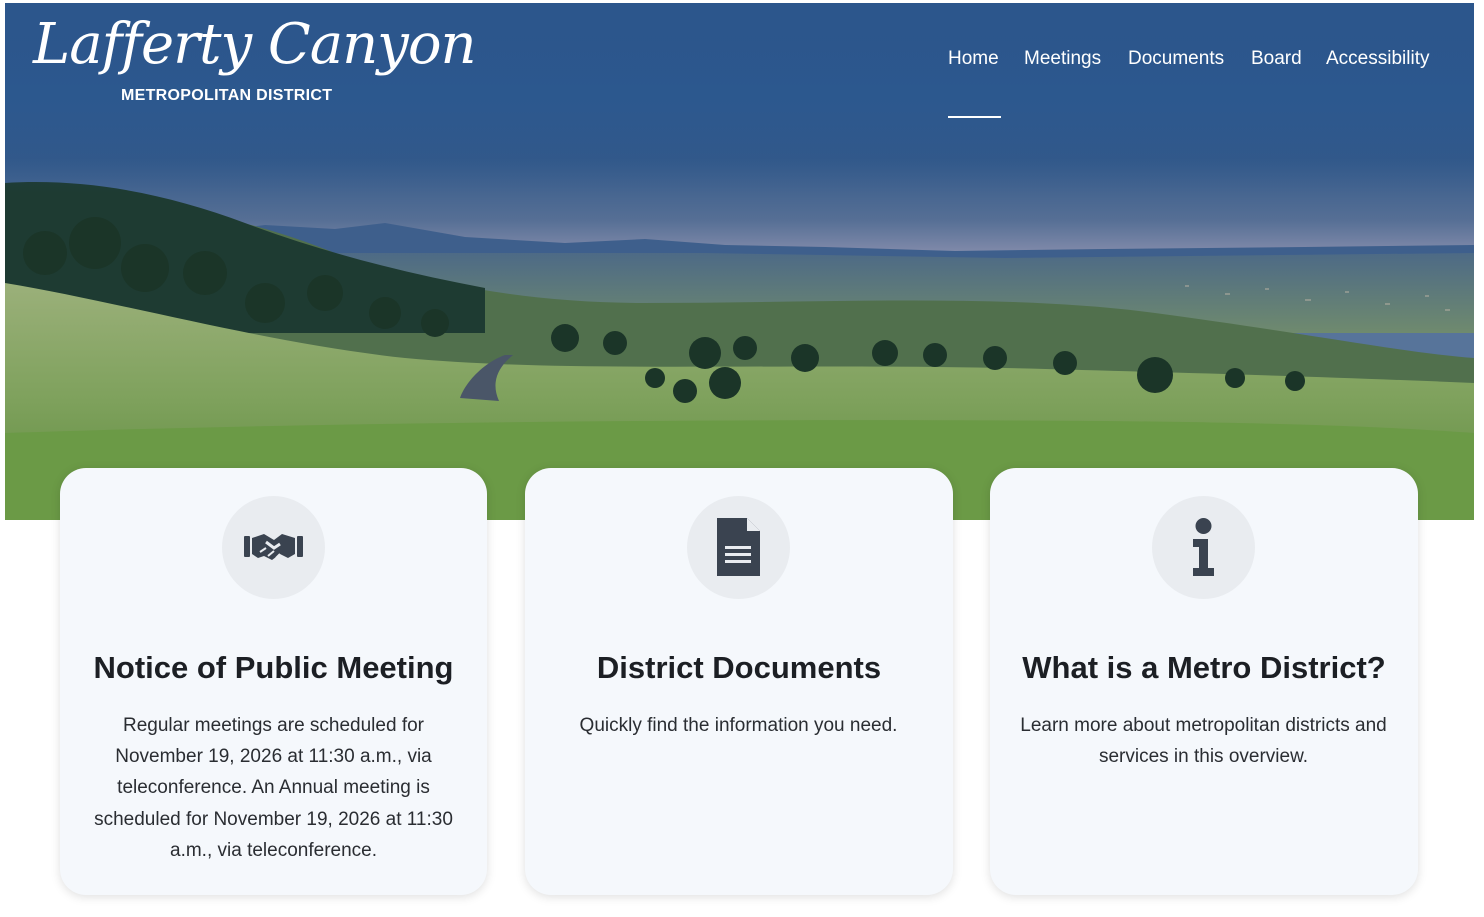  I want to click on nav-home: Home, so click(973, 59).